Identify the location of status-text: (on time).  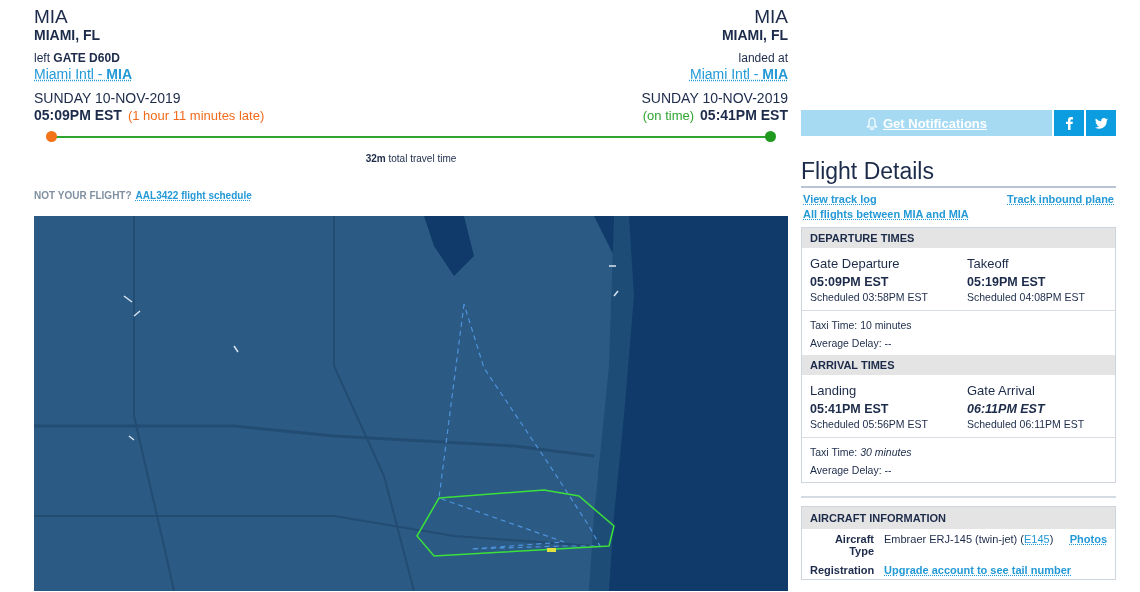
(668, 115).